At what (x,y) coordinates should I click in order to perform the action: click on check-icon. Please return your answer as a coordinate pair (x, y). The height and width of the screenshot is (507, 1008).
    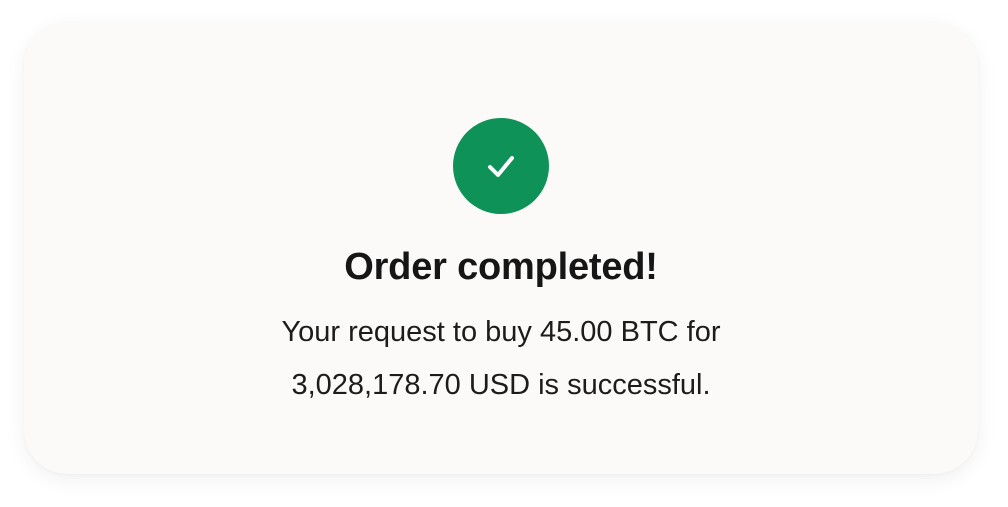
    Looking at the image, I should click on (501, 166).